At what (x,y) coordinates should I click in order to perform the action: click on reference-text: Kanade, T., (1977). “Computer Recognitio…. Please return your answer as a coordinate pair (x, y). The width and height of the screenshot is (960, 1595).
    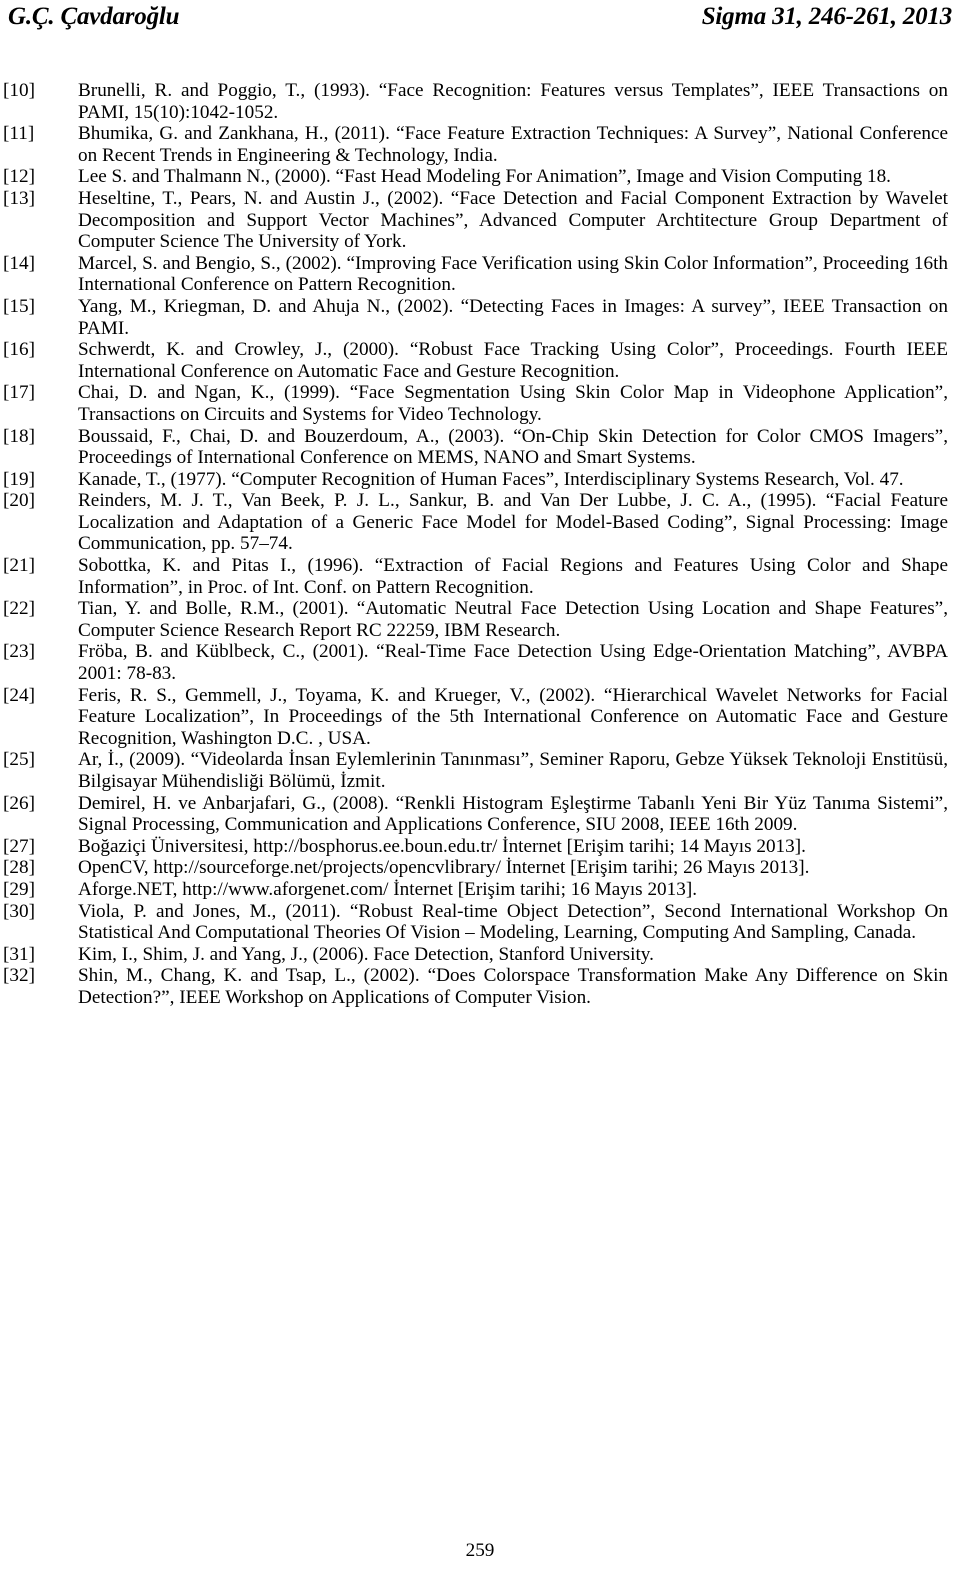
    Looking at the image, I should click on (491, 479).